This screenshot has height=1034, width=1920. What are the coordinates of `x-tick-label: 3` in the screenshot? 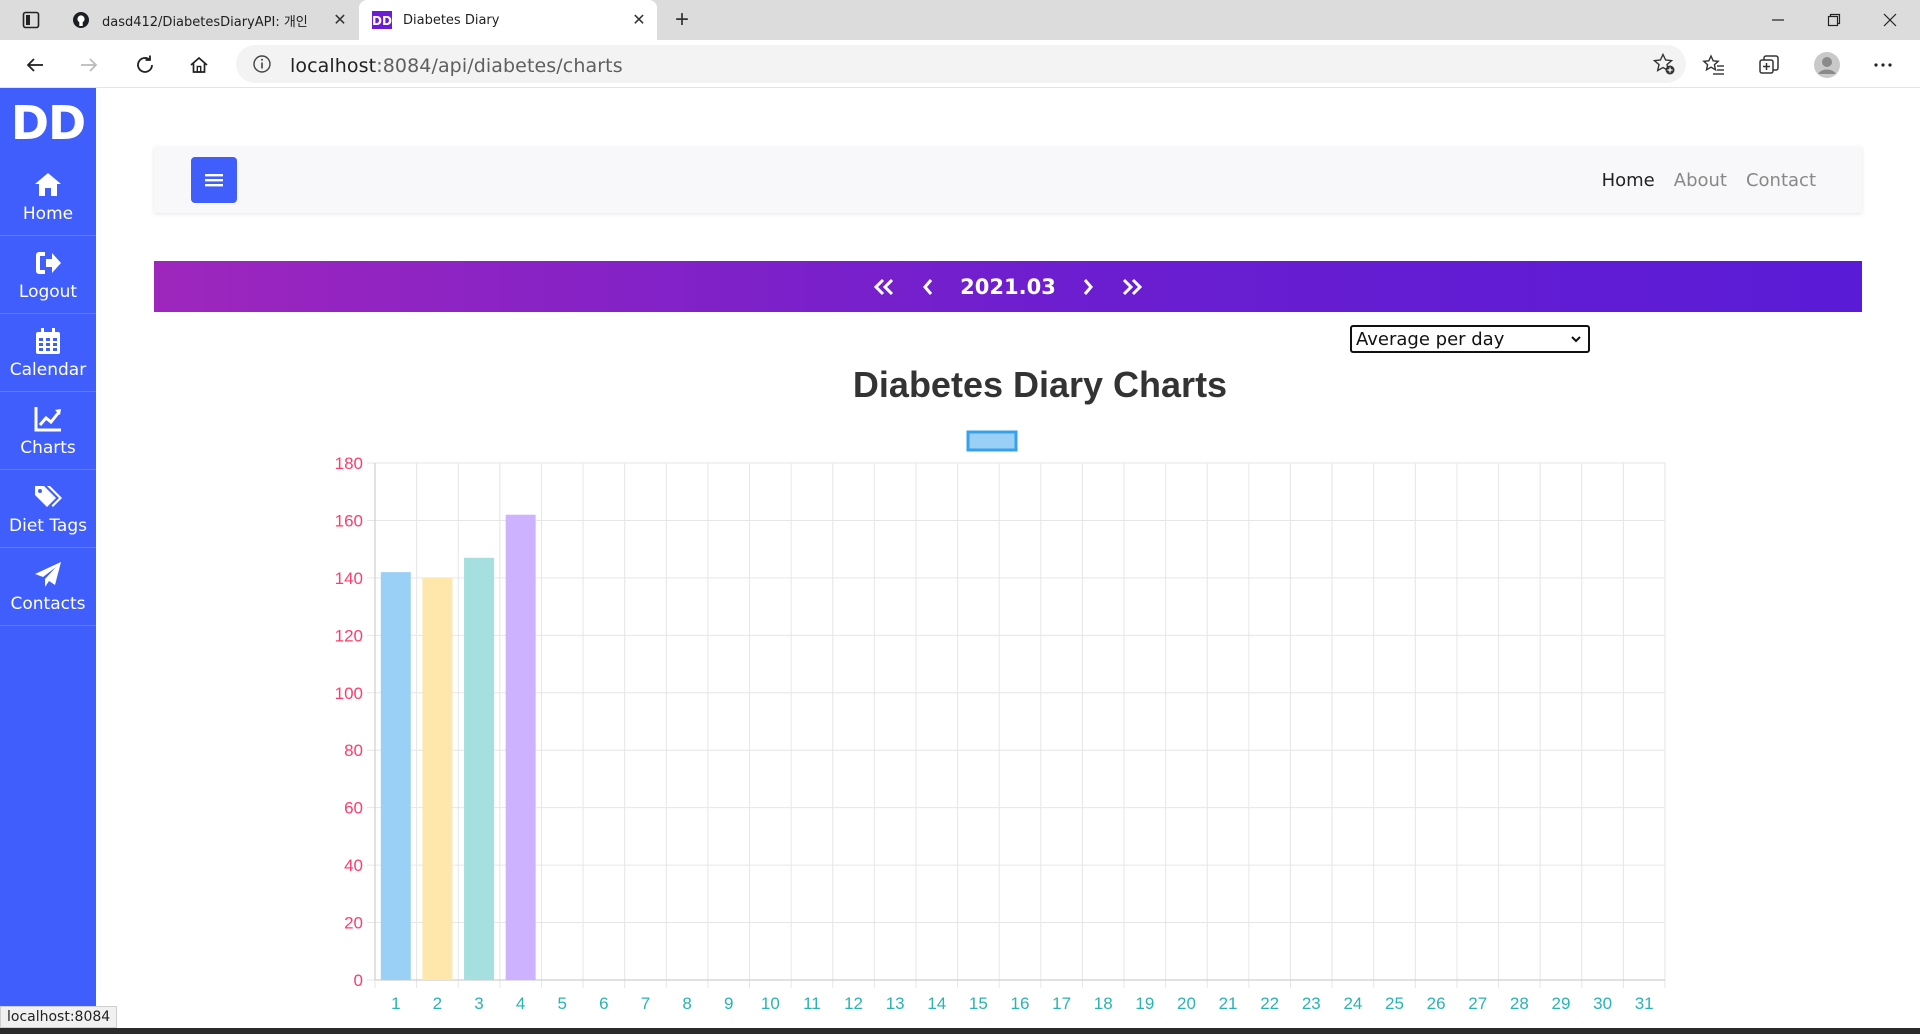 It's located at (478, 1003).